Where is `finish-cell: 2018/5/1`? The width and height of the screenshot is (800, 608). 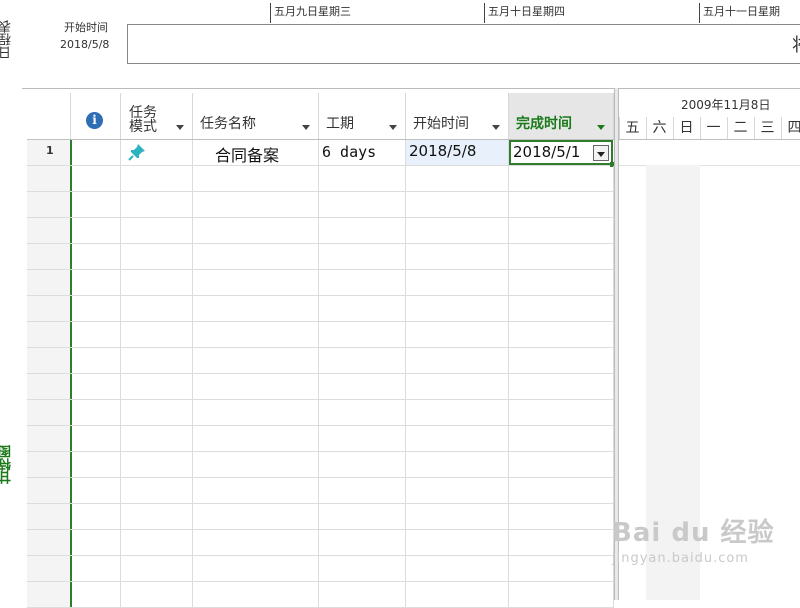
finish-cell: 2018/5/1 is located at coordinates (562, 153).